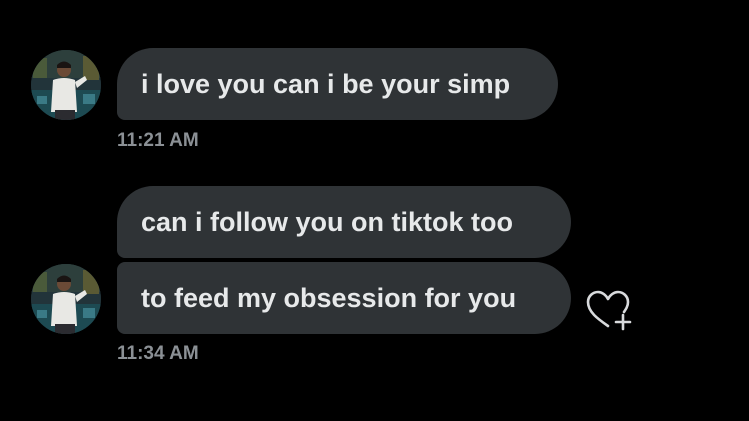 This screenshot has height=421, width=749. I want to click on add-reaction-button, so click(608, 310).